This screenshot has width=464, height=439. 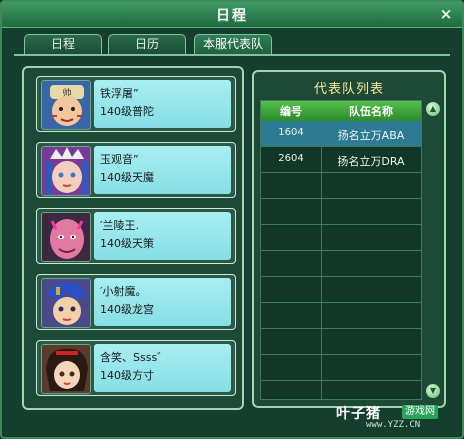 What do you see at coordinates (341, 111) in the screenshot?
I see `table-header: 编号 队伍名称` at bounding box center [341, 111].